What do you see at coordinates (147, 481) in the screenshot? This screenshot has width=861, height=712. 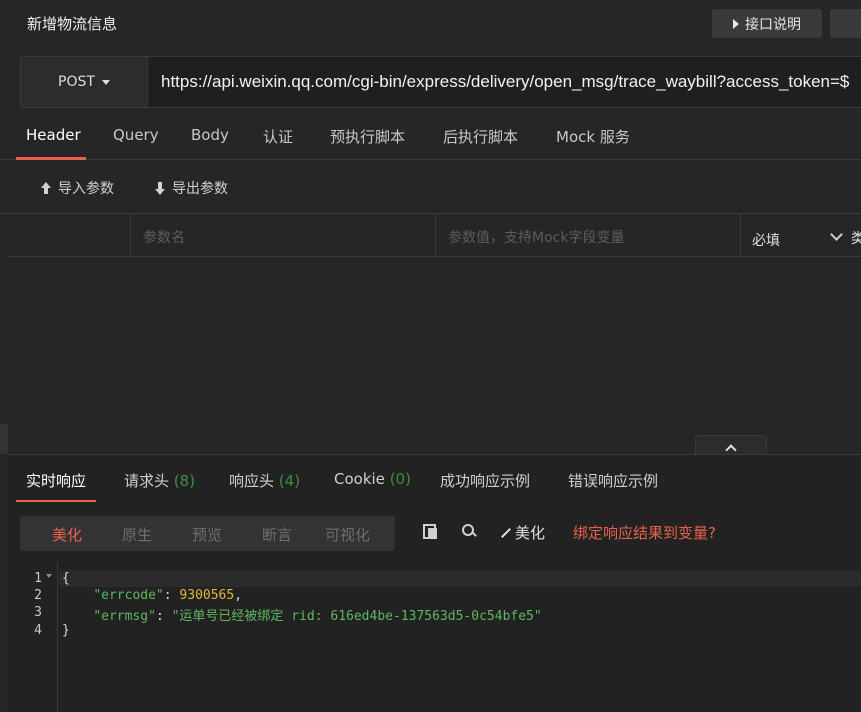 I see `tab-request-headers-label: 请求头` at bounding box center [147, 481].